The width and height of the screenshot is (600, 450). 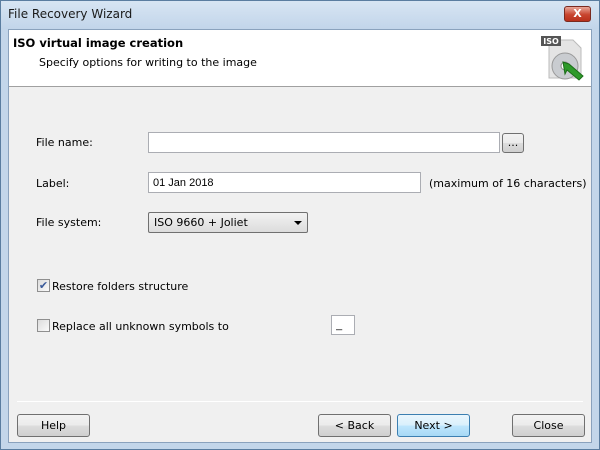 What do you see at coordinates (551, 41) in the screenshot?
I see `iso-icon-text: ISO` at bounding box center [551, 41].